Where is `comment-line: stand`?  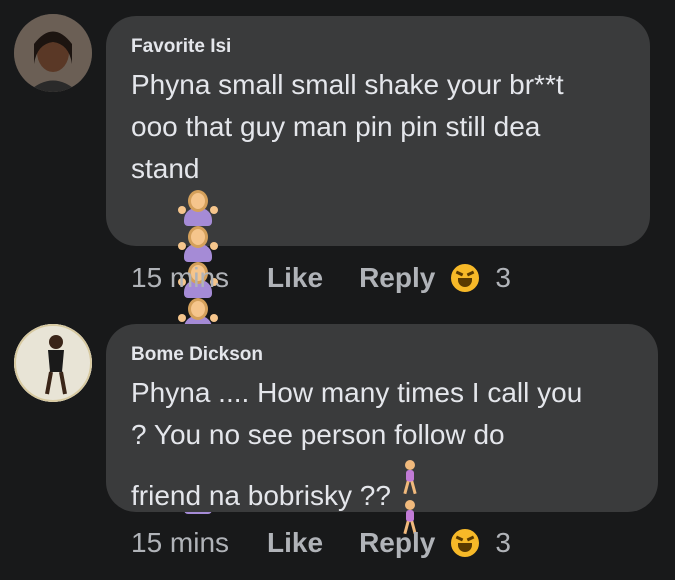 comment-line: stand is located at coordinates (165, 168).